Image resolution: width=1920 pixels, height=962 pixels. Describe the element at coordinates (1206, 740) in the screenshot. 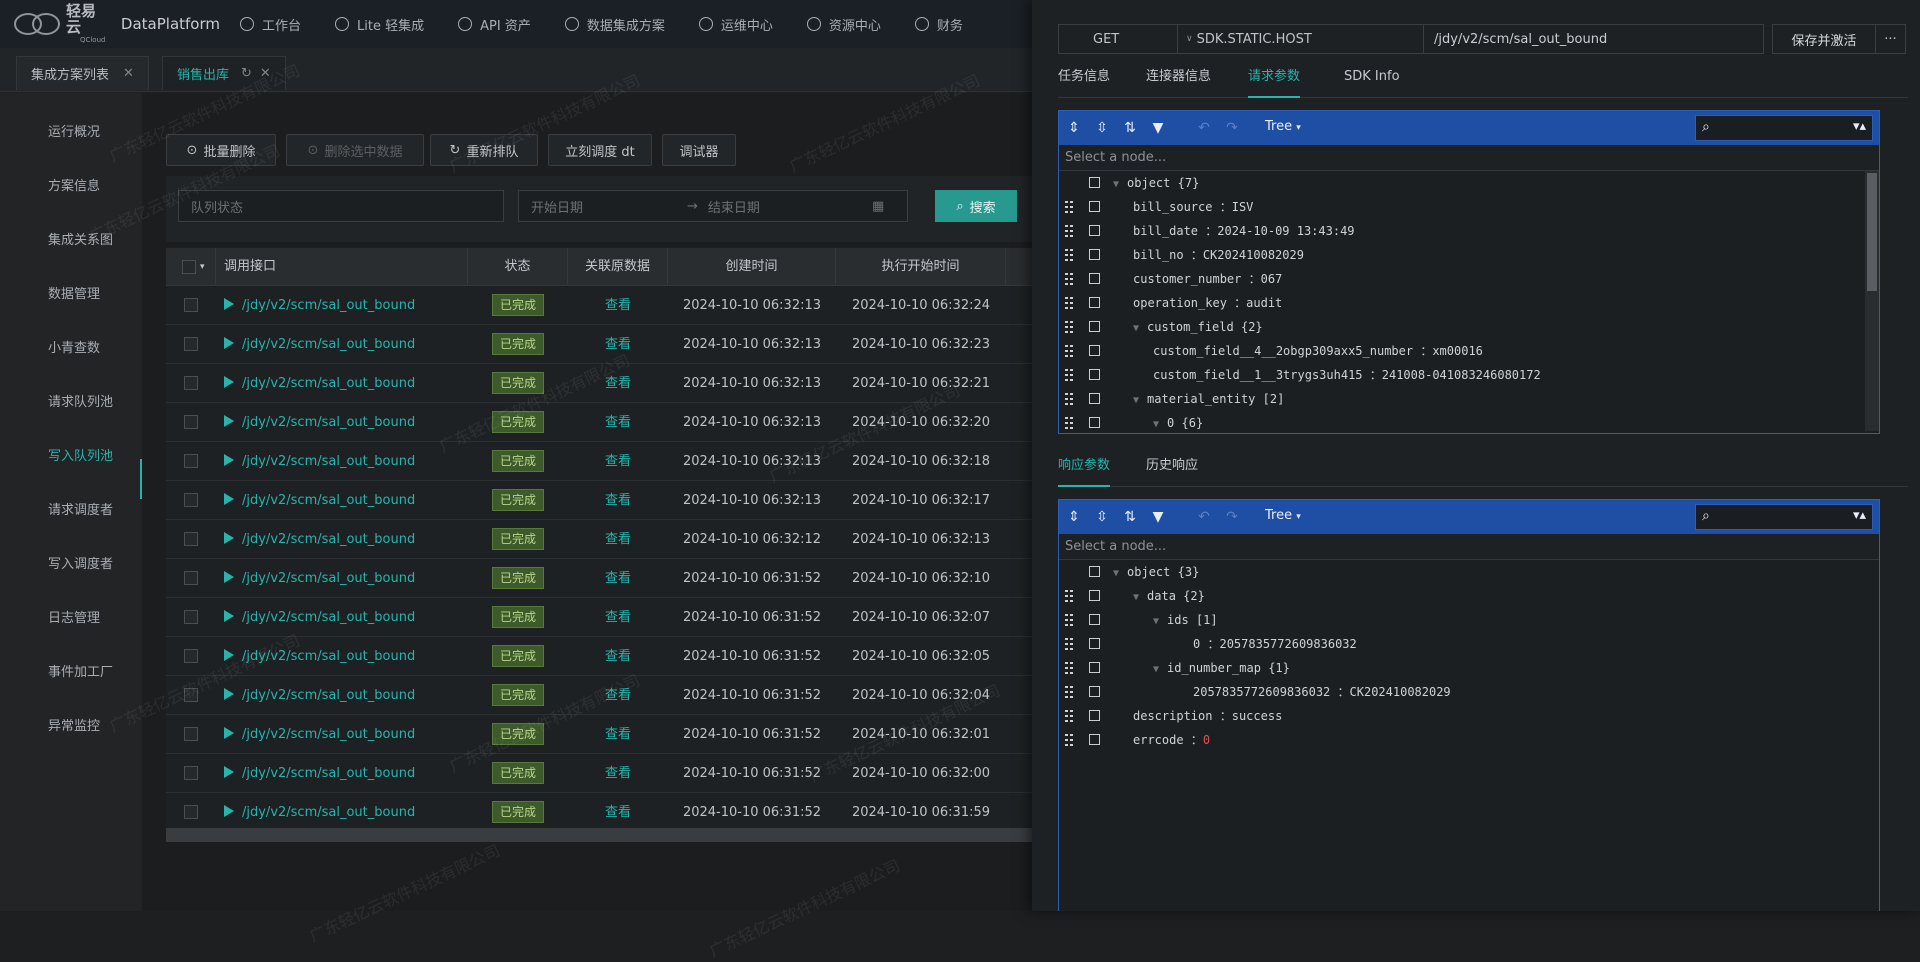

I see `node-value: 0` at that location.